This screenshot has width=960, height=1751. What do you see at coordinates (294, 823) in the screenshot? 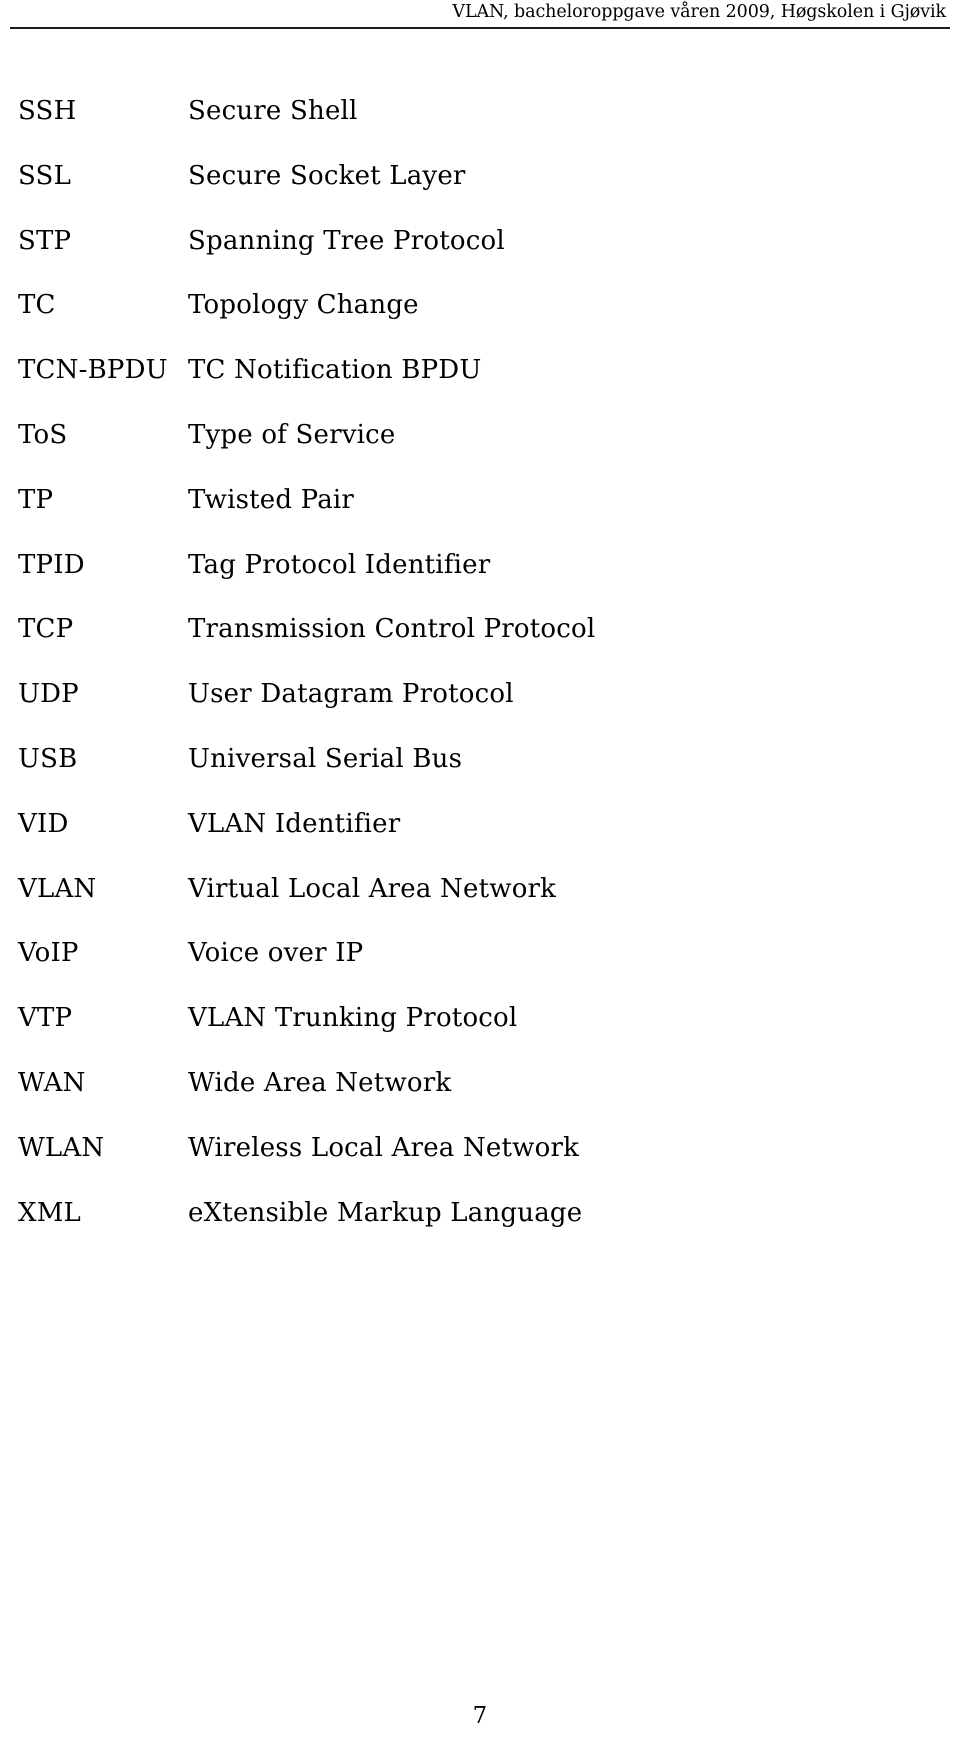
I see `abbreviation-definition: VLAN Identifier` at bounding box center [294, 823].